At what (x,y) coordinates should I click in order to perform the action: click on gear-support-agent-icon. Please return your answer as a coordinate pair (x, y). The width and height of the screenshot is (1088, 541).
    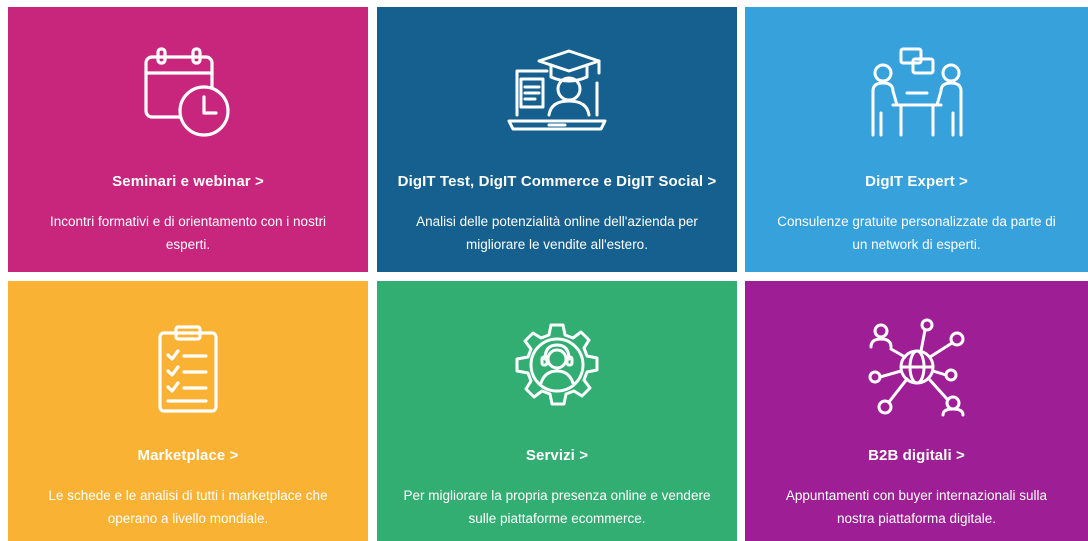
    Looking at the image, I should click on (557, 365).